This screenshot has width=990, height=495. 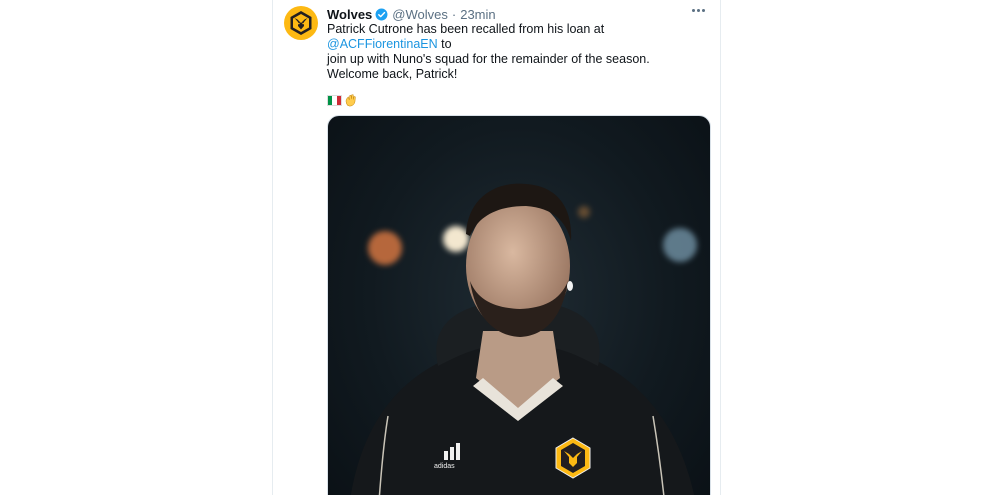 What do you see at coordinates (381, 14) in the screenshot?
I see `verified-badge-icon` at bounding box center [381, 14].